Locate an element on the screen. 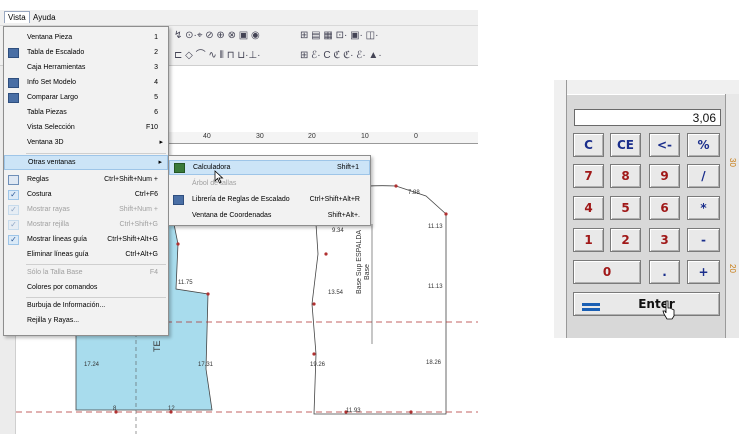  calc-percent-button: % is located at coordinates (703, 145).